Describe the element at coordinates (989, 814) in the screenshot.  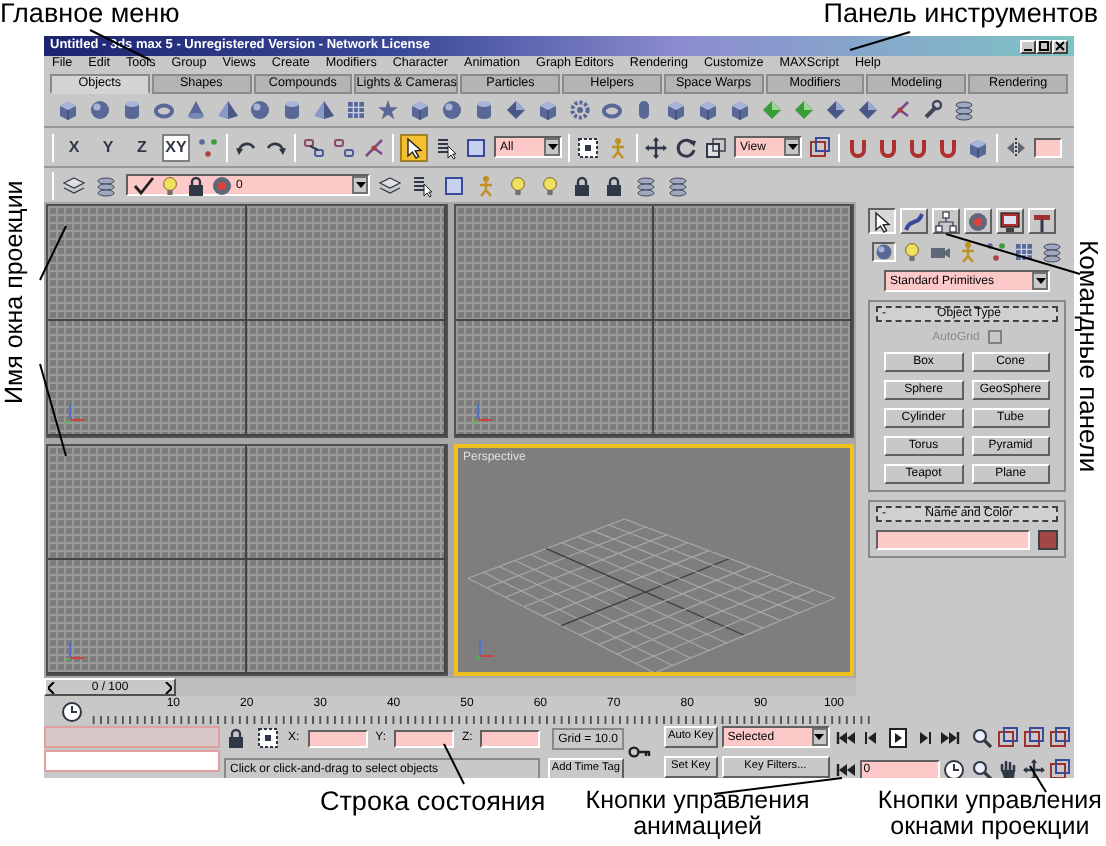
I see `callout-label: Кнопки управления окнами проекции` at that location.